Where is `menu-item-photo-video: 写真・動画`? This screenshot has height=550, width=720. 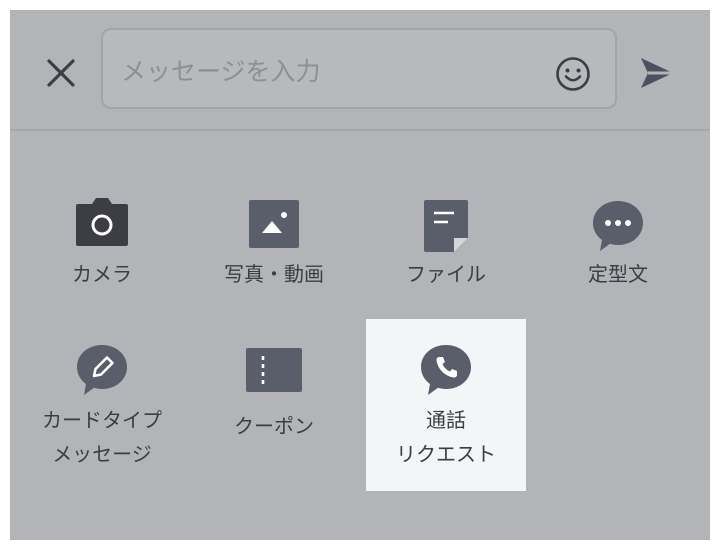
menu-item-photo-video: 写真・動画 is located at coordinates (274, 245).